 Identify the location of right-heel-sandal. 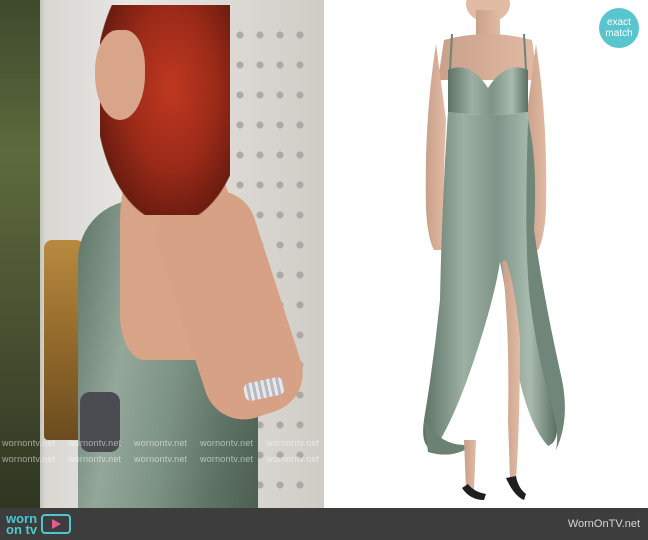
(516, 488).